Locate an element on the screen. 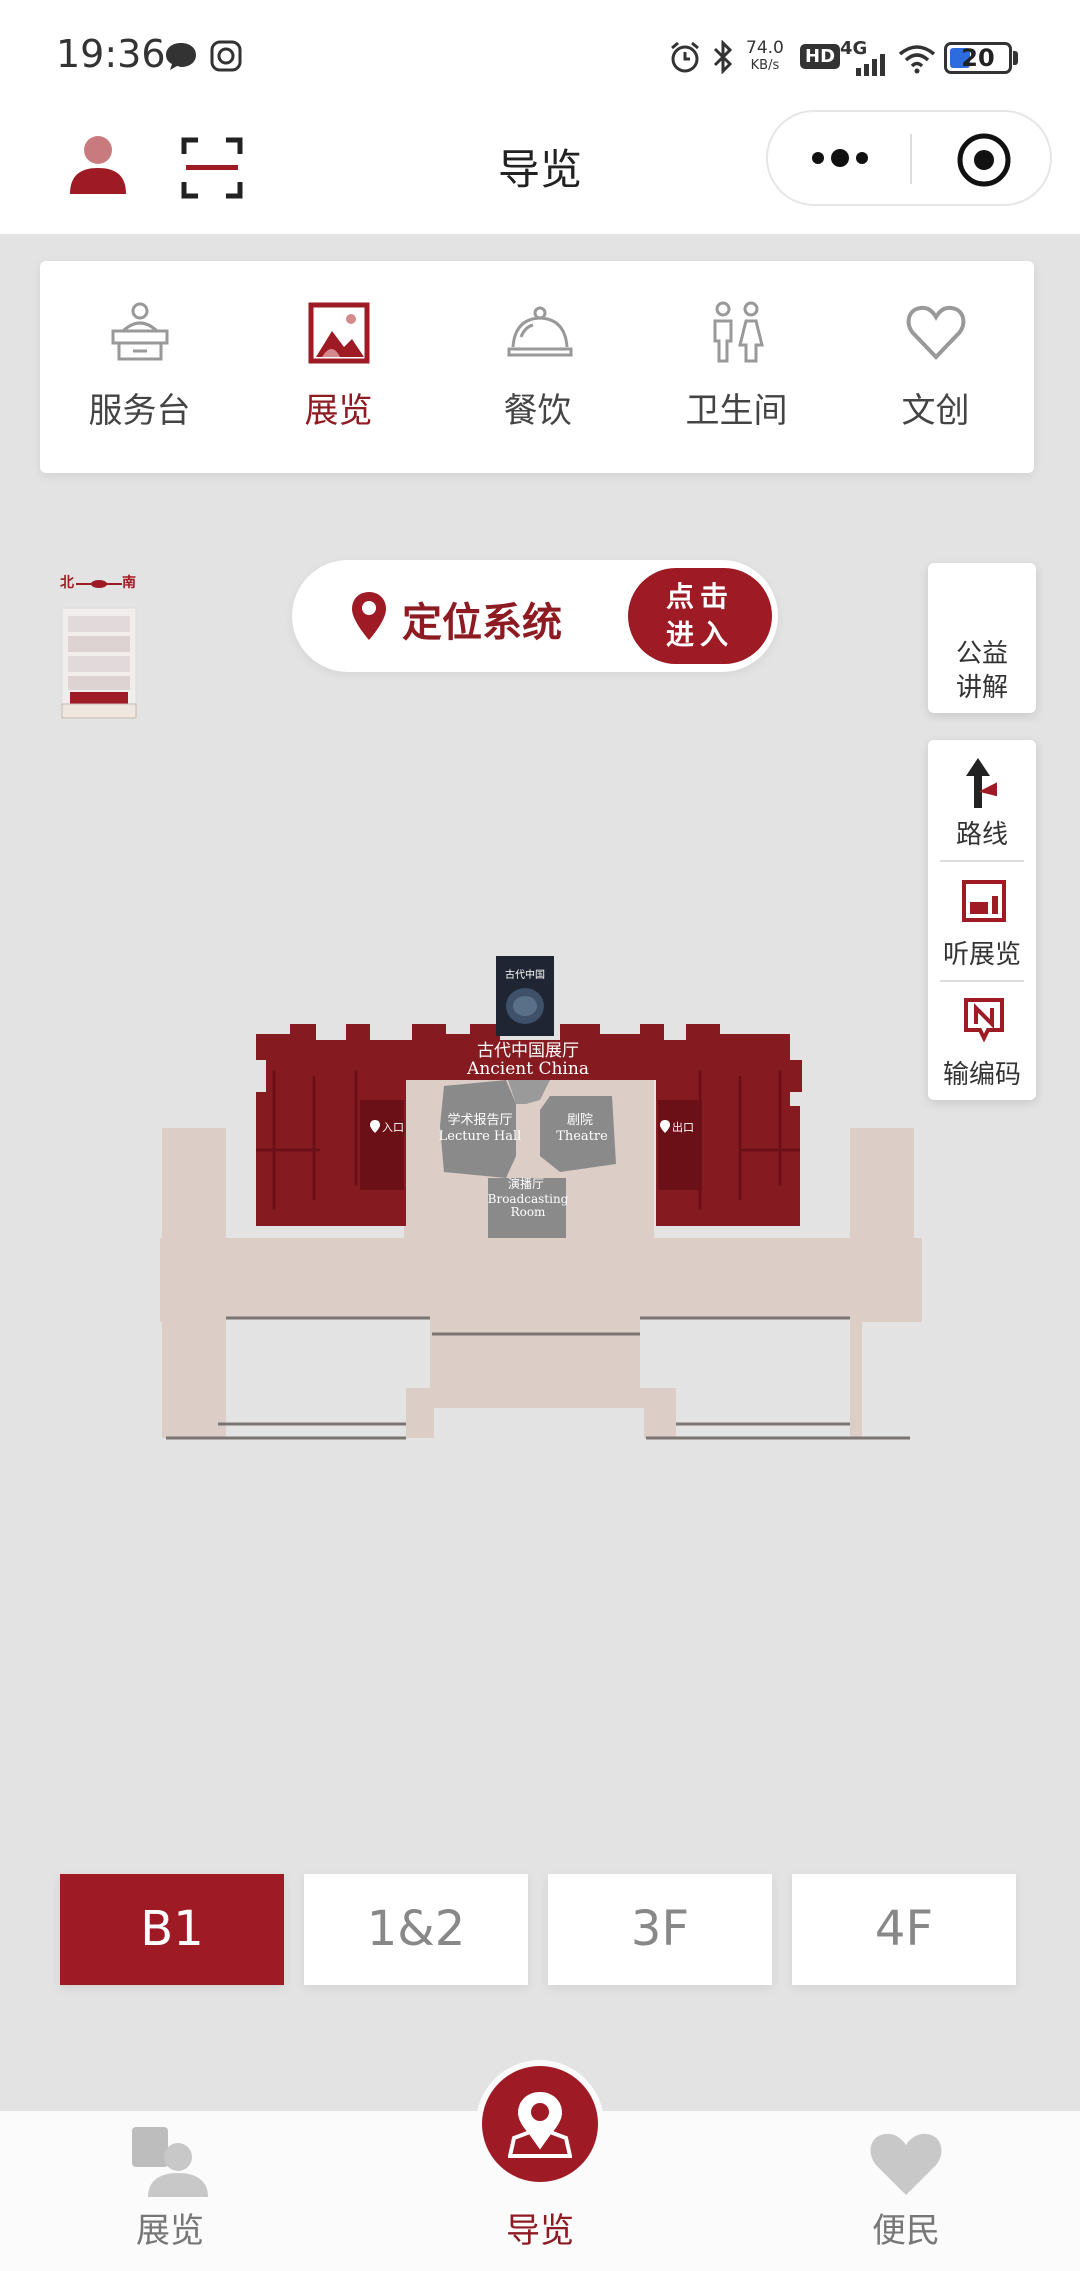  mini-map-graphic is located at coordinates (99, 649).